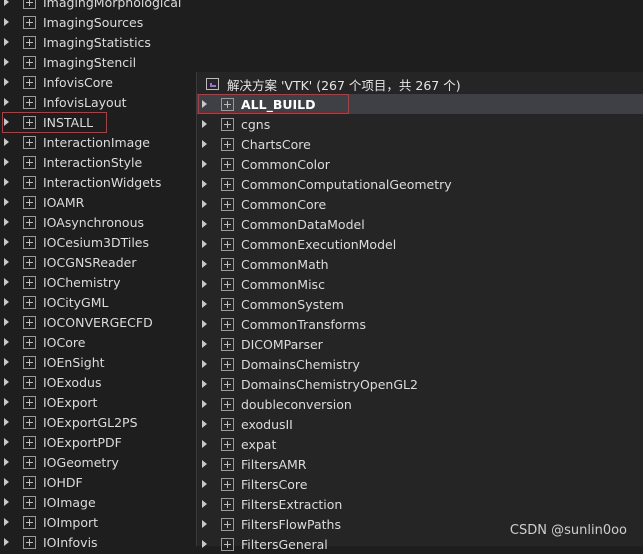 The height and width of the screenshot is (554, 643). I want to click on tree-item: IOChemistry, so click(98, 282).